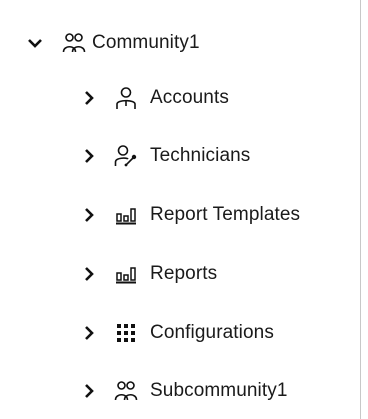 This screenshot has height=419, width=368. What do you see at coordinates (219, 390) in the screenshot?
I see `tree-node-label: Subcommunity1` at bounding box center [219, 390].